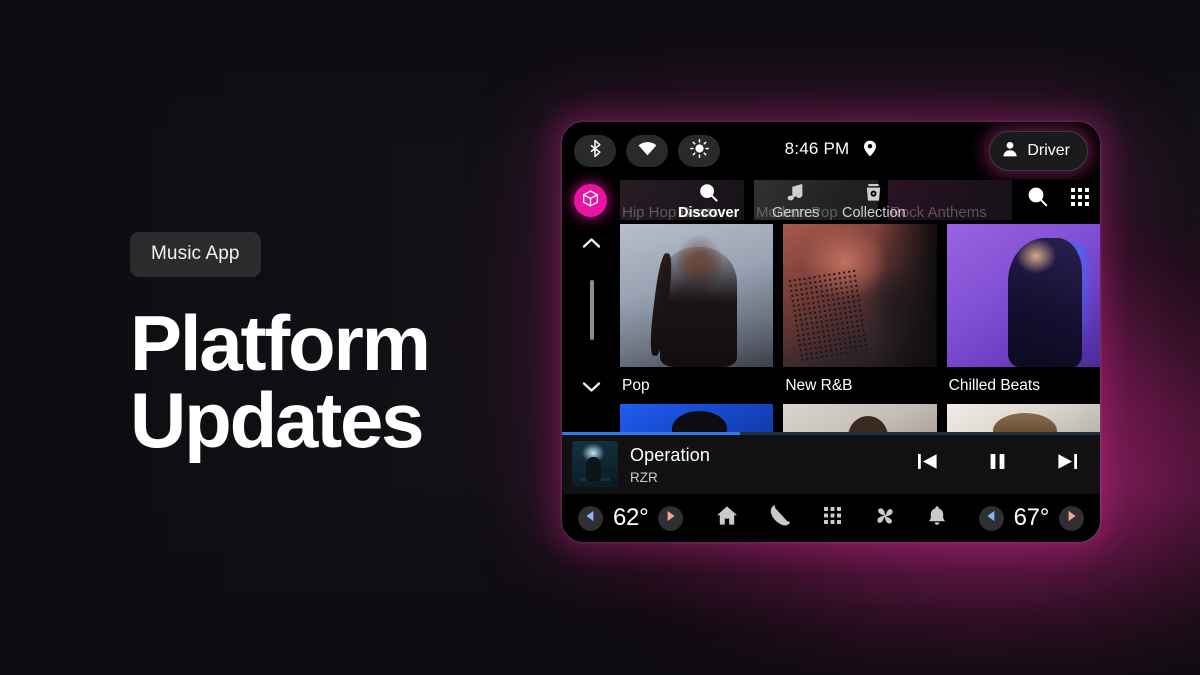  I want to click on driver-climate-control: 62°, so click(631, 518).